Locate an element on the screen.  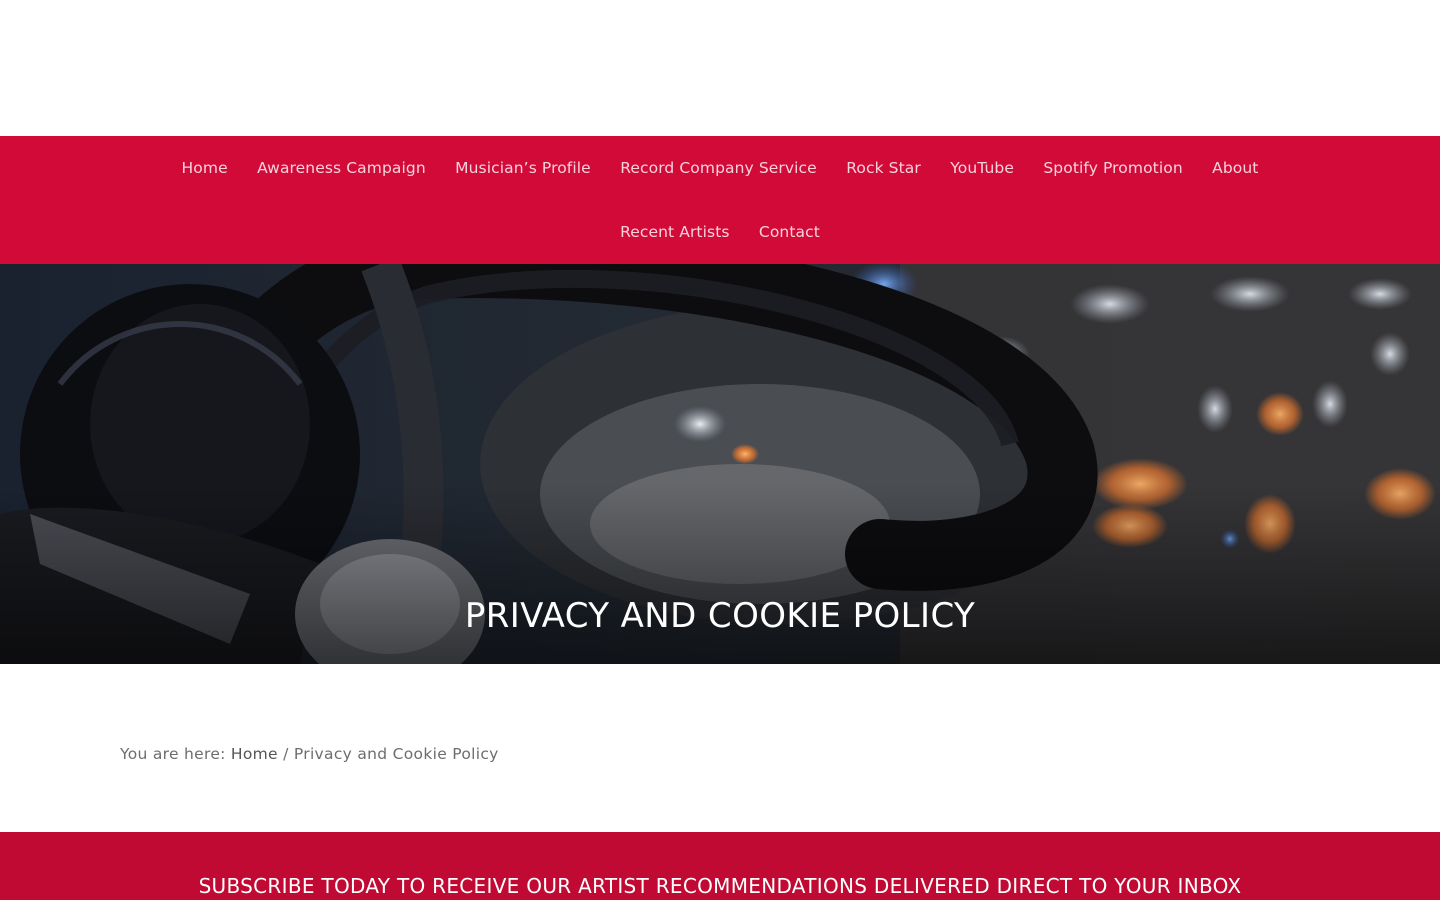
breadcrumb-current: Privacy and Cookie Policy is located at coordinates (396, 754).